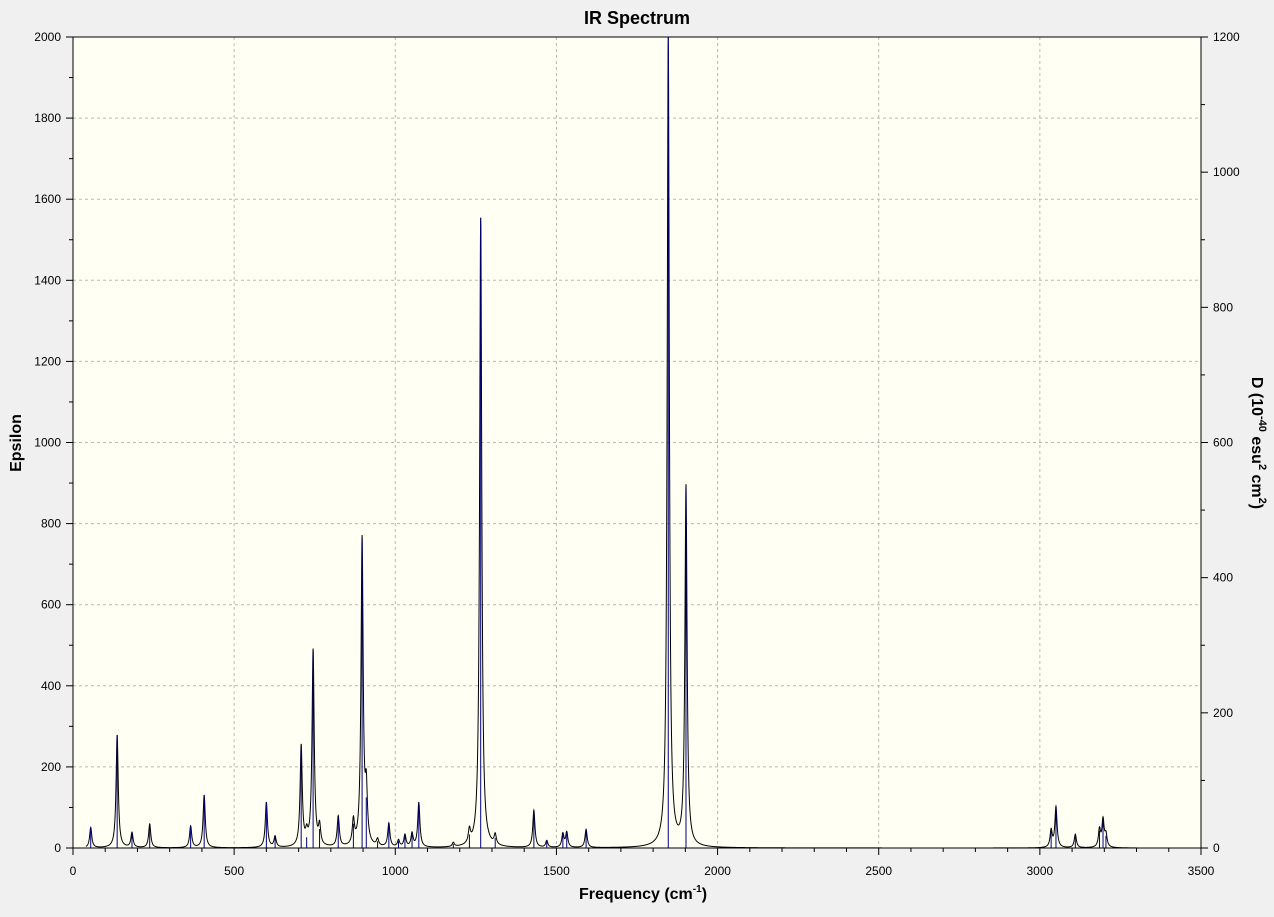 Image resolution: width=1274 pixels, height=917 pixels. What do you see at coordinates (51, 686) in the screenshot?
I see `y-tick-label: 400` at bounding box center [51, 686].